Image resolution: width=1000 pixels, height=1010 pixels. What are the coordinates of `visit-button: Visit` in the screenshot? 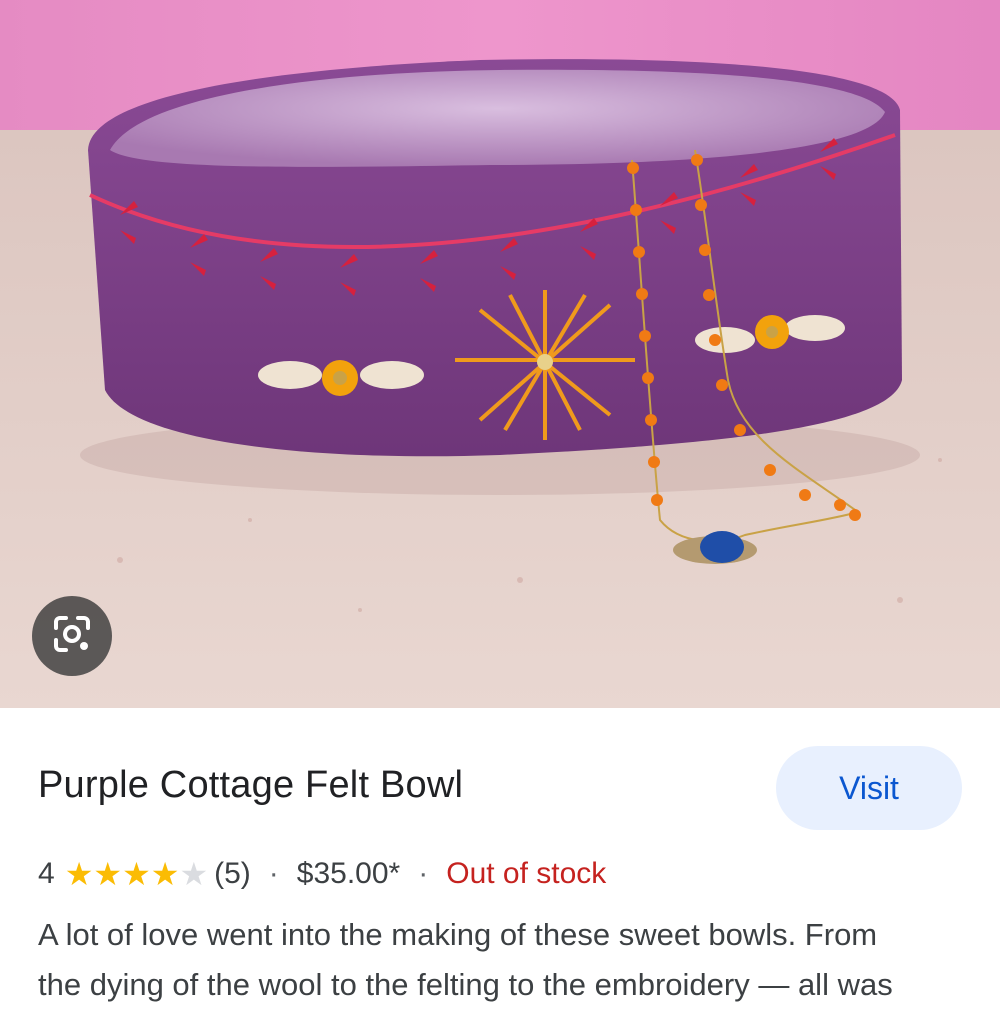 It's located at (869, 788).